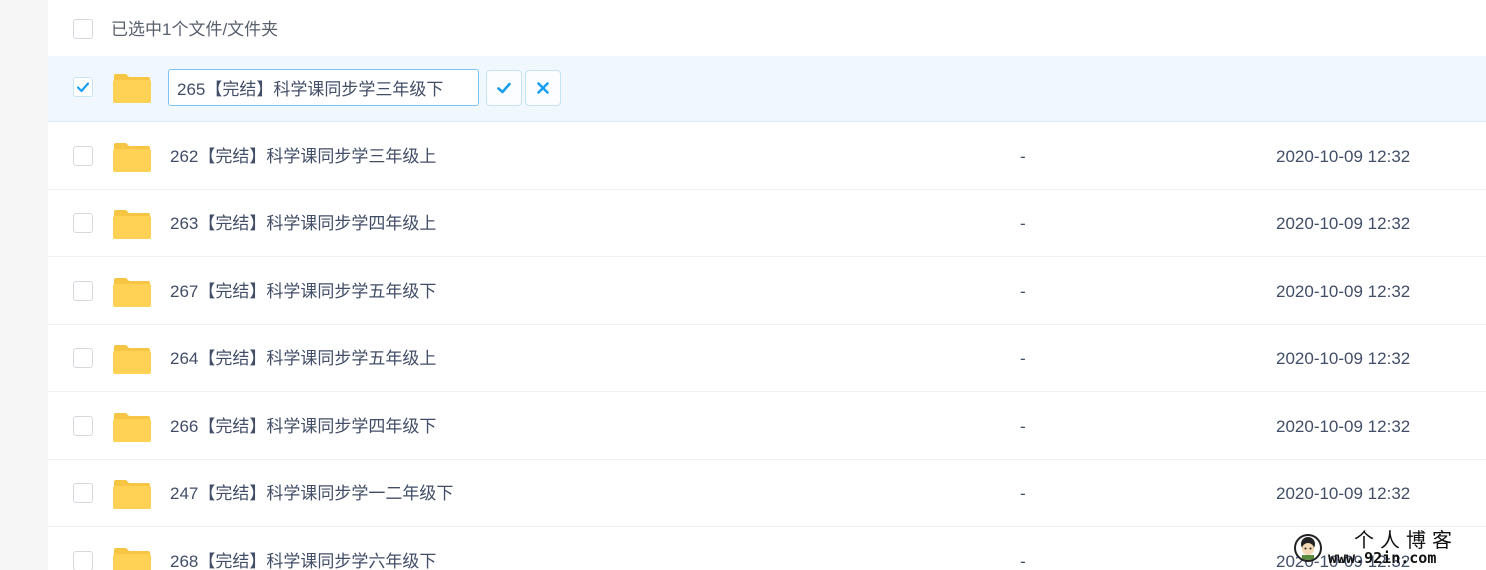  Describe the element at coordinates (767, 358) in the screenshot. I see `file-row: 264【完结】科学课同步学五年级上 - 2020-10-09 12:32` at that location.